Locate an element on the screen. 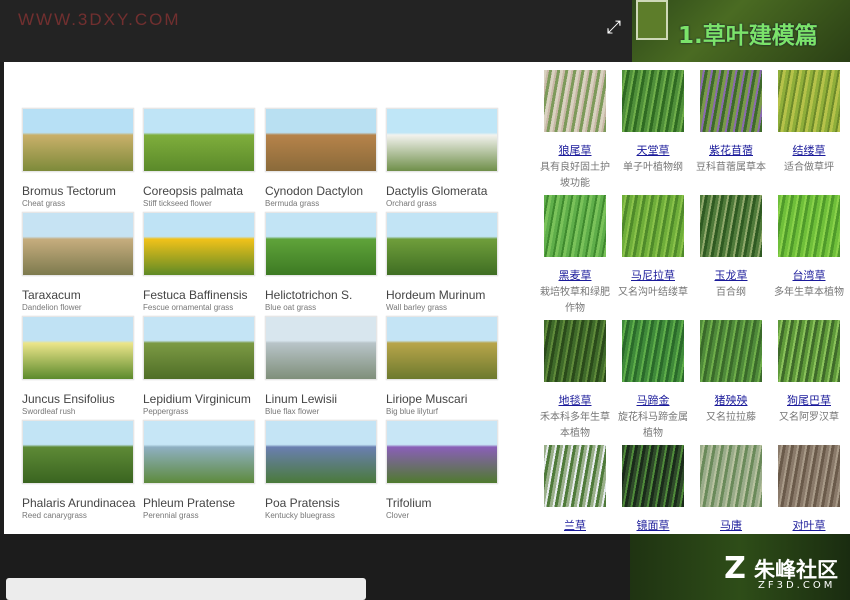 The image size is (850, 600). grass-card: Taraxacum Dandelion flower is located at coordinates (80, 264).